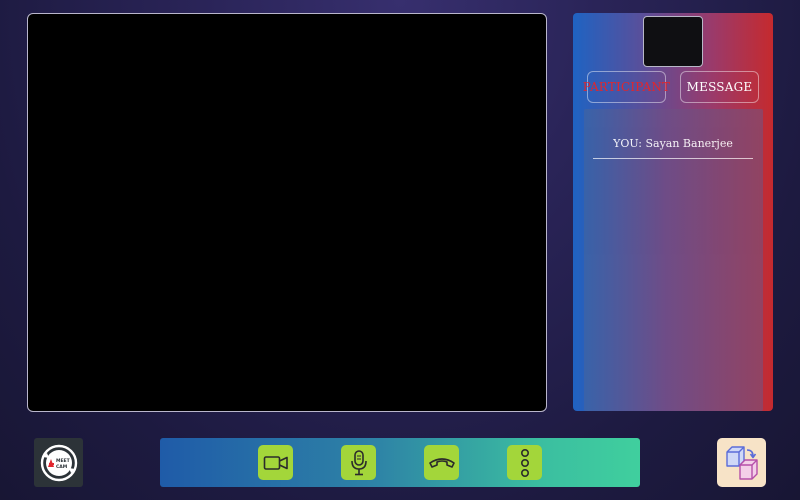 This screenshot has height=500, width=800. I want to click on call-controls-bar, so click(400, 462).